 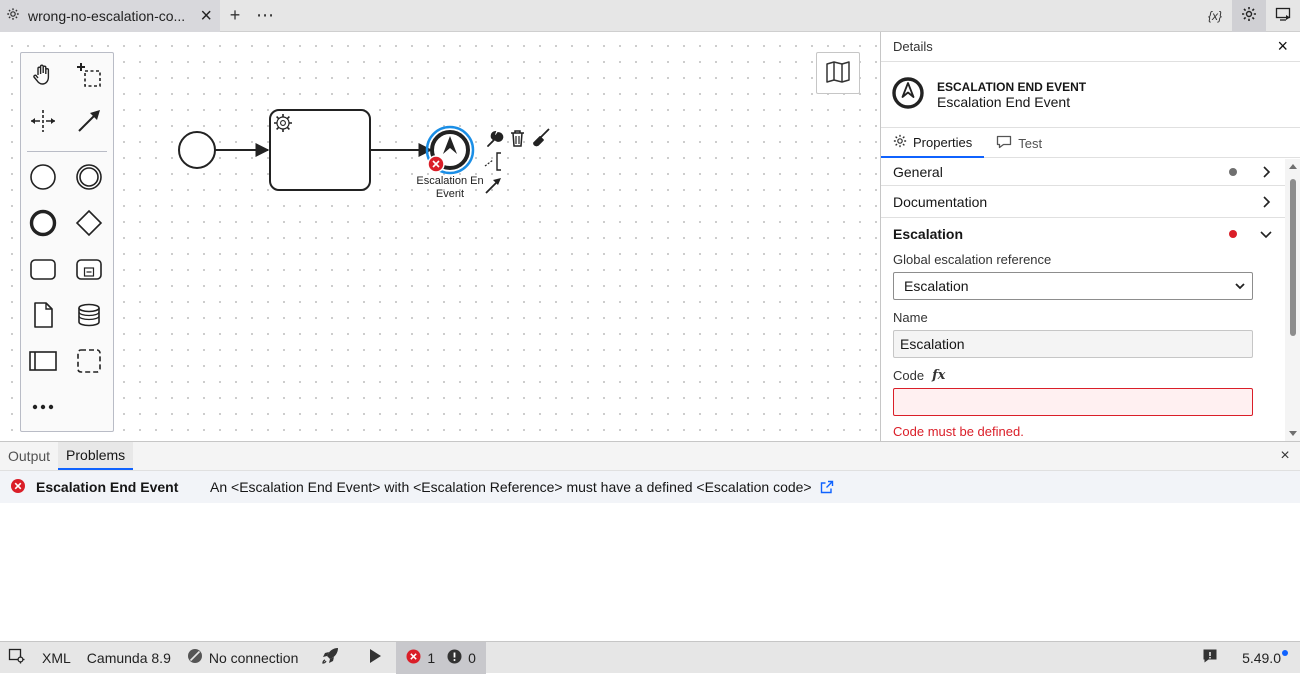 What do you see at coordinates (492, 161) in the screenshot?
I see `text-annotation-icon` at bounding box center [492, 161].